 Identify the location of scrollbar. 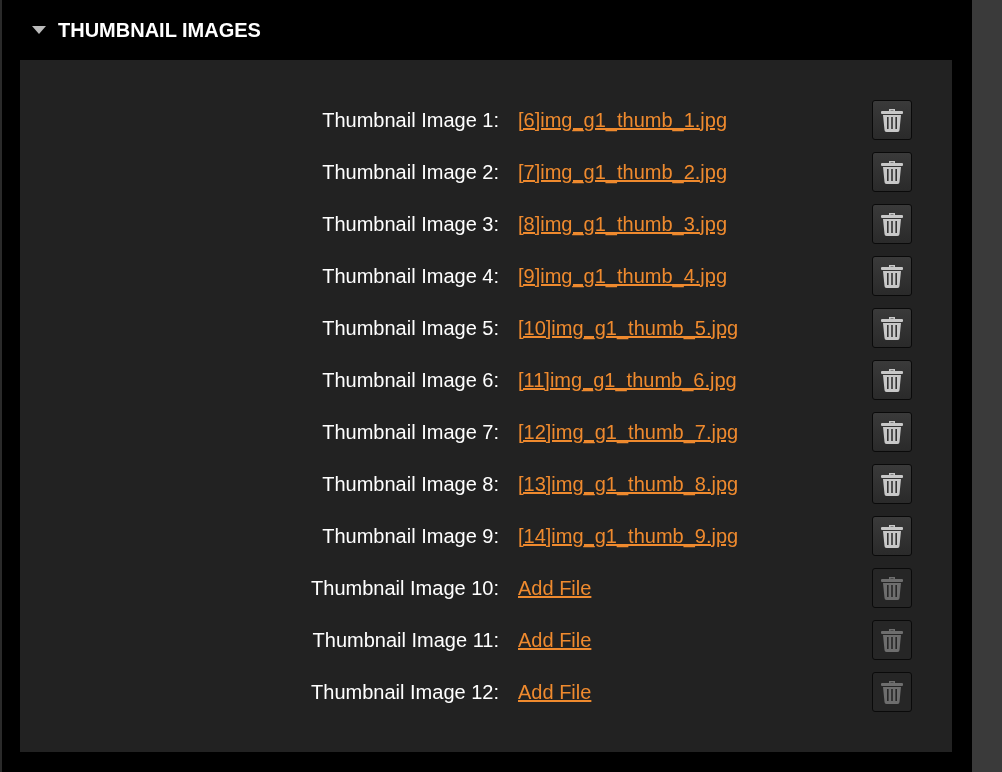
(987, 386).